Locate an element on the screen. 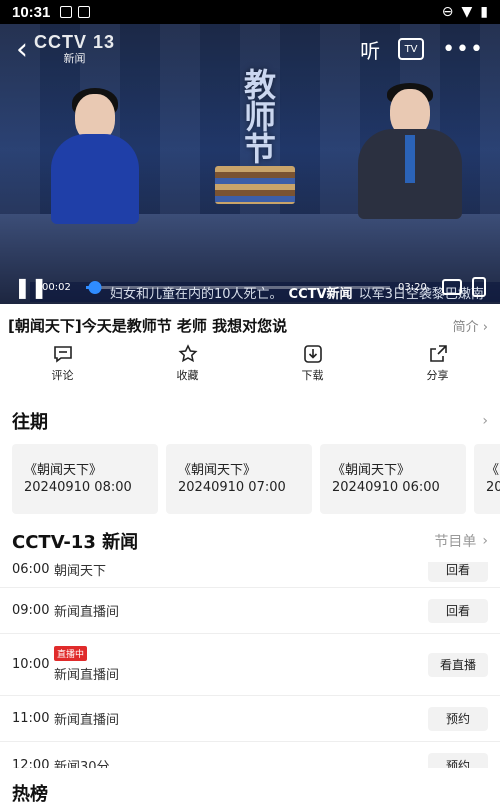 The image size is (500, 806). schedule-row: 11:00 新闻直播间 预约 is located at coordinates (250, 719).